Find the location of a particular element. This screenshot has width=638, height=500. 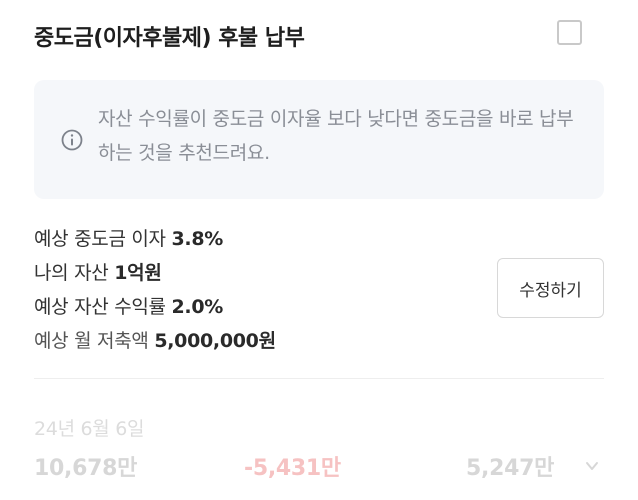

info-circle-icon is located at coordinates (72, 140).